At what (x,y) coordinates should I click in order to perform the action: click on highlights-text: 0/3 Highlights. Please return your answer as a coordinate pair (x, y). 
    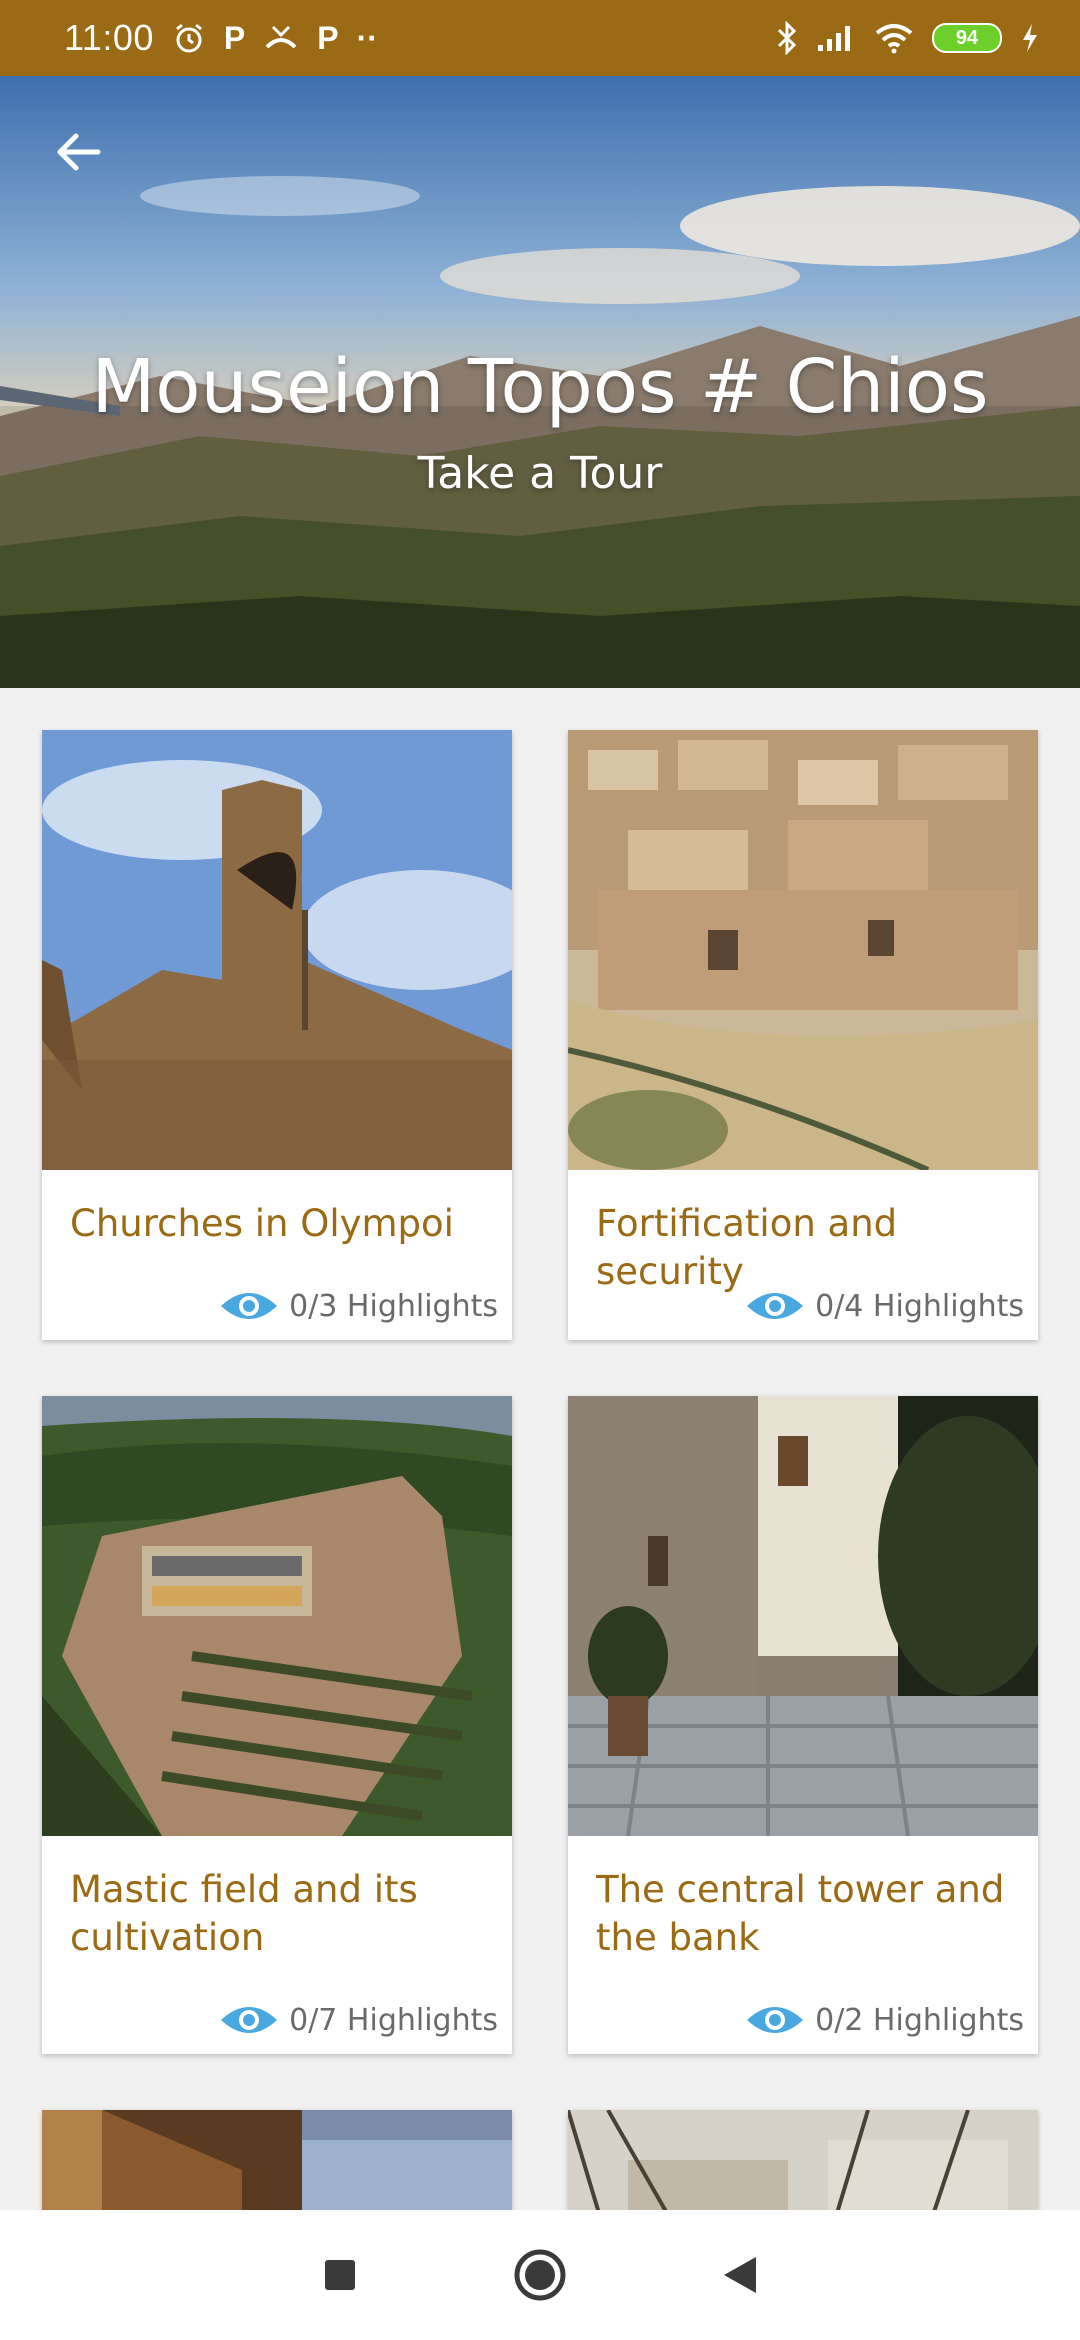
    Looking at the image, I should click on (393, 1306).